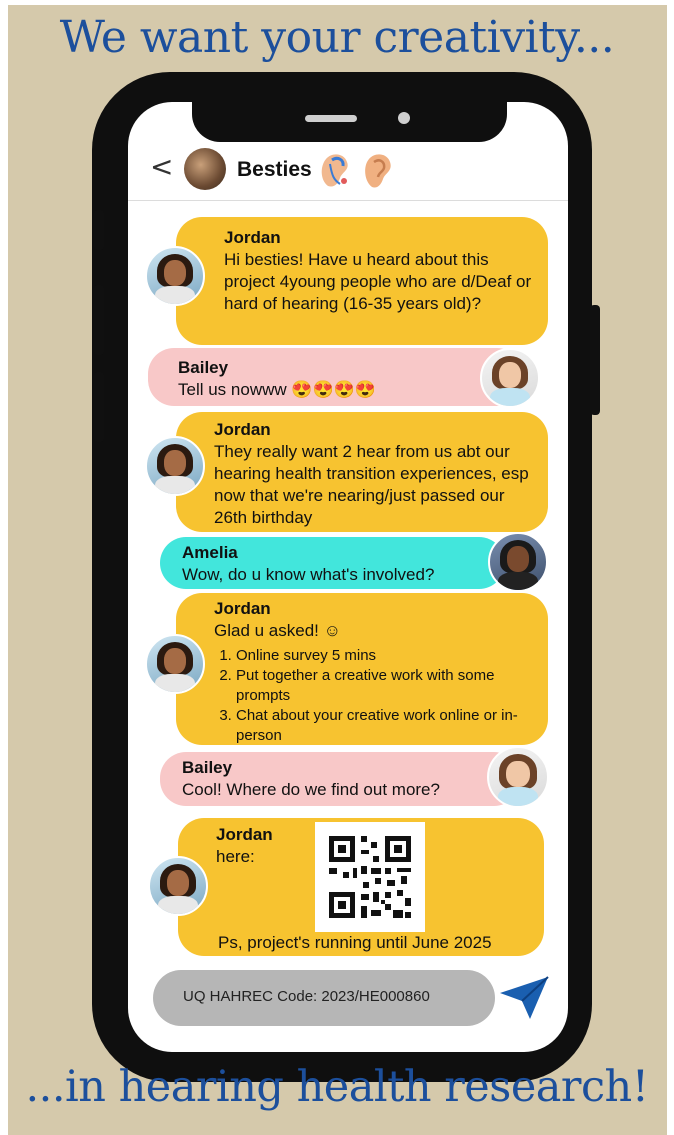  Describe the element at coordinates (331, 118) in the screenshot. I see `speaker-icon` at that location.